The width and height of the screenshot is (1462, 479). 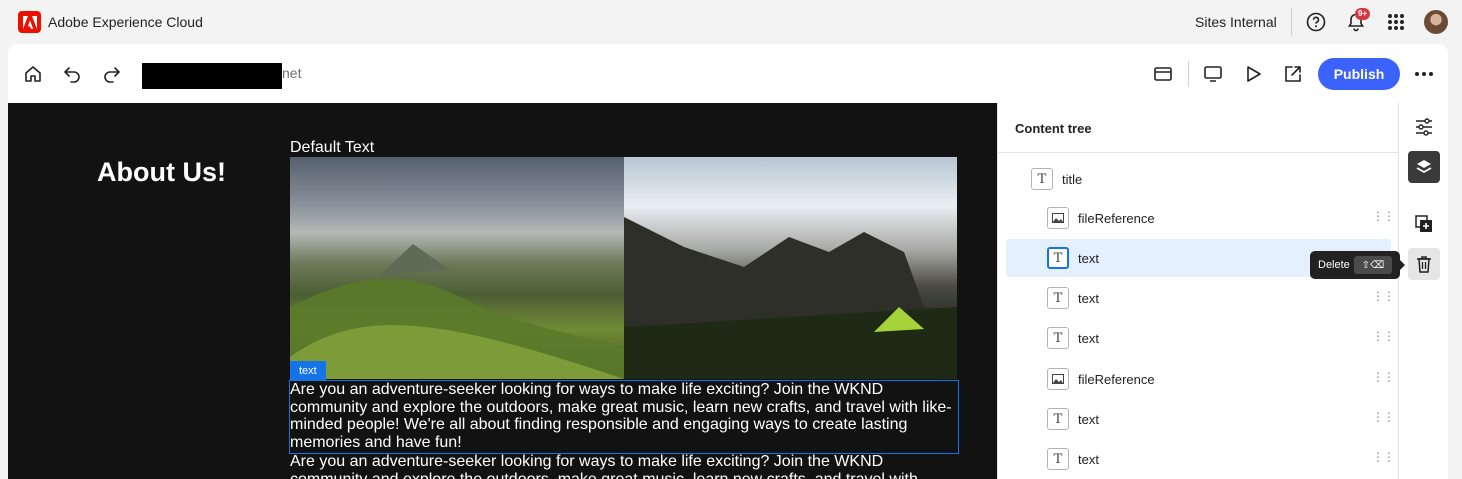 What do you see at coordinates (1291, 22) in the screenshot?
I see `divider` at bounding box center [1291, 22].